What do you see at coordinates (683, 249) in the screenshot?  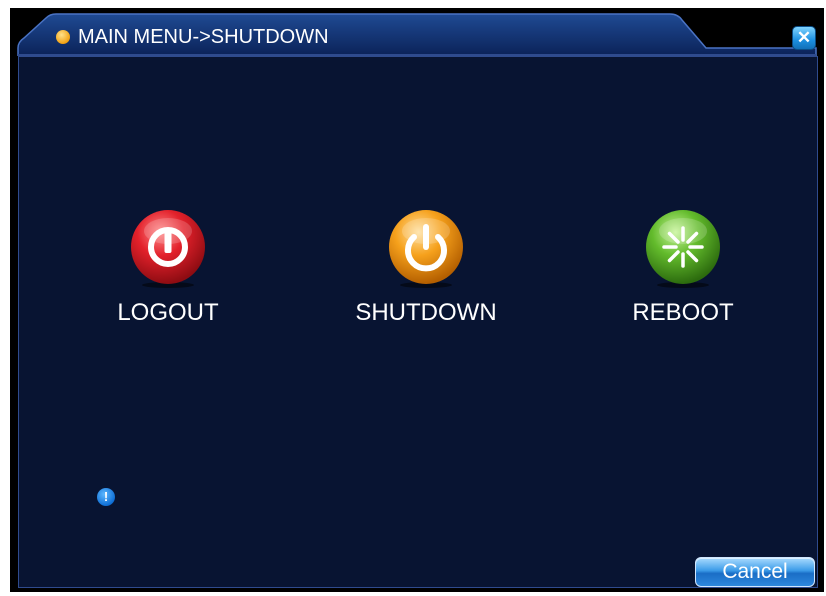 I see `reboot-icon` at bounding box center [683, 249].